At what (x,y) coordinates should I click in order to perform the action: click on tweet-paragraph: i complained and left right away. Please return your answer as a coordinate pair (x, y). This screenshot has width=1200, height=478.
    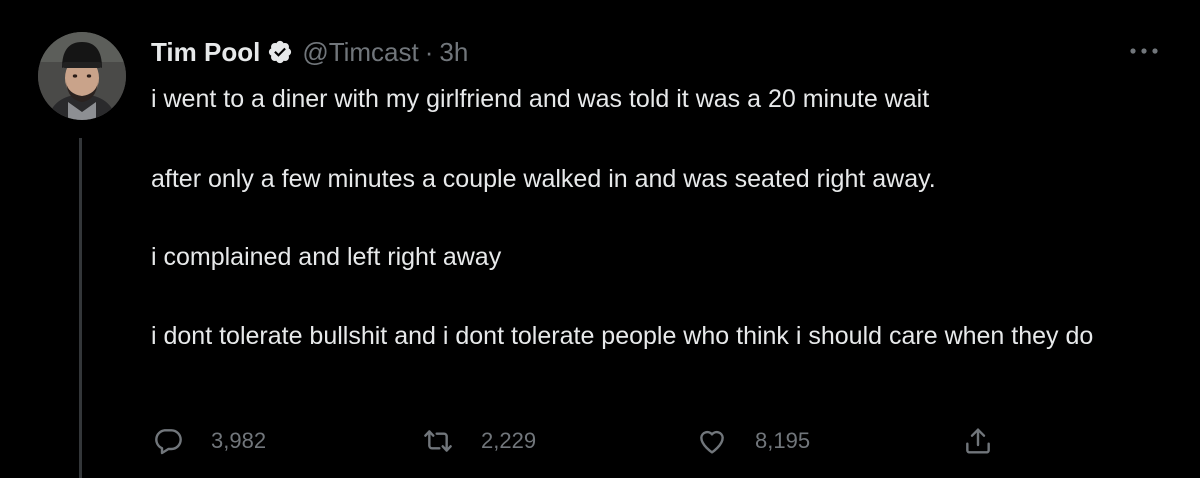
    Looking at the image, I should click on (326, 257).